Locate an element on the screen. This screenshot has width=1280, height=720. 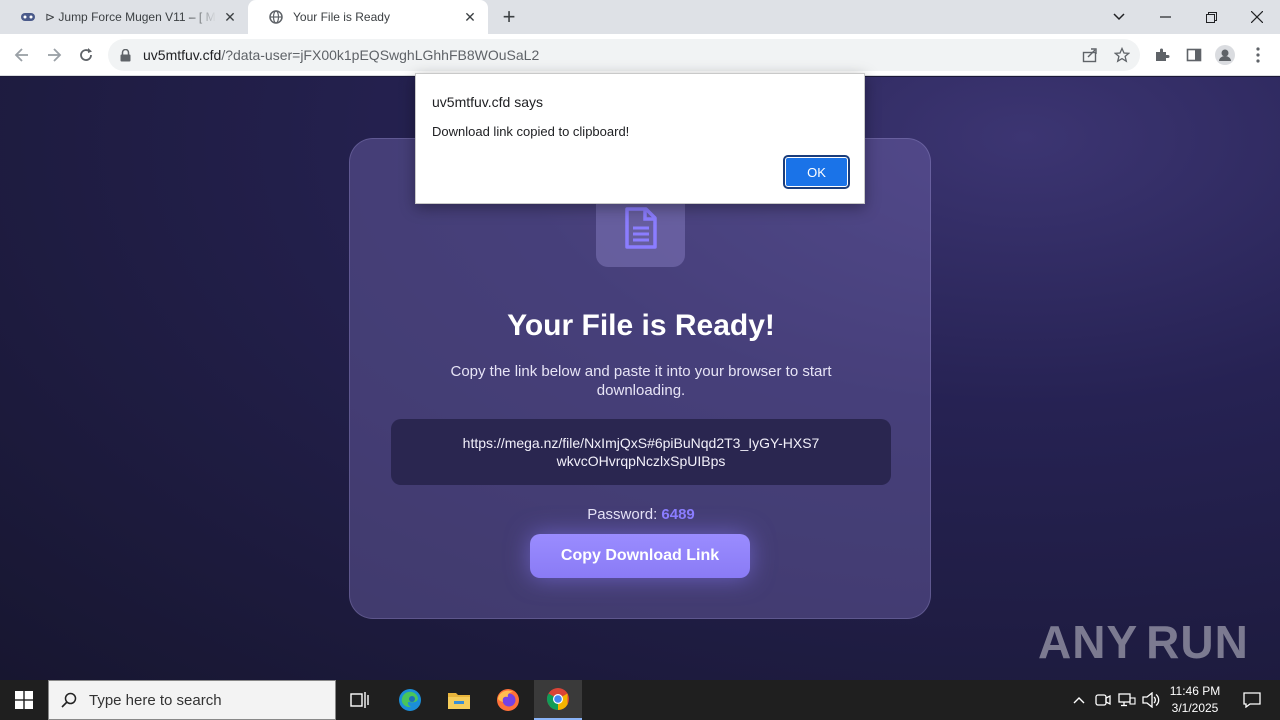
tab-title: Your File is Ready is located at coordinates (341, 17).